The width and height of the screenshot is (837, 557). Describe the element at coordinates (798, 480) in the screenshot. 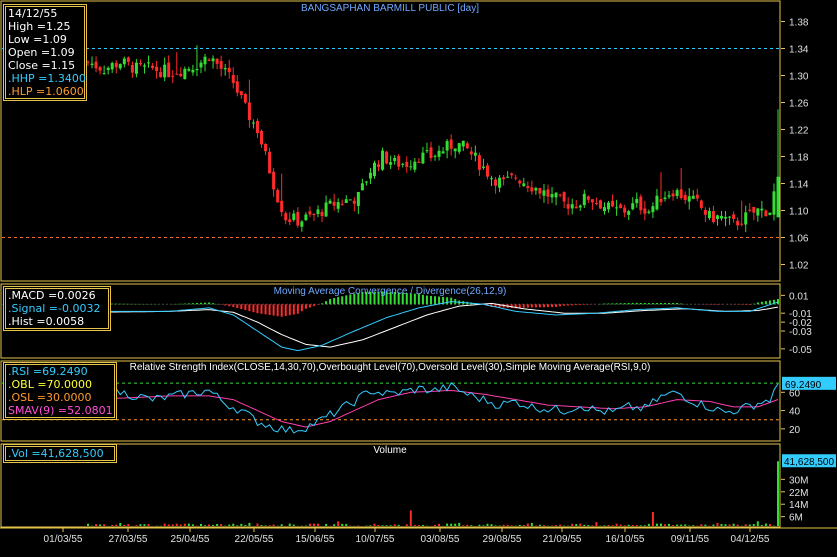

I see `volume-y-tick-label: 30M` at that location.